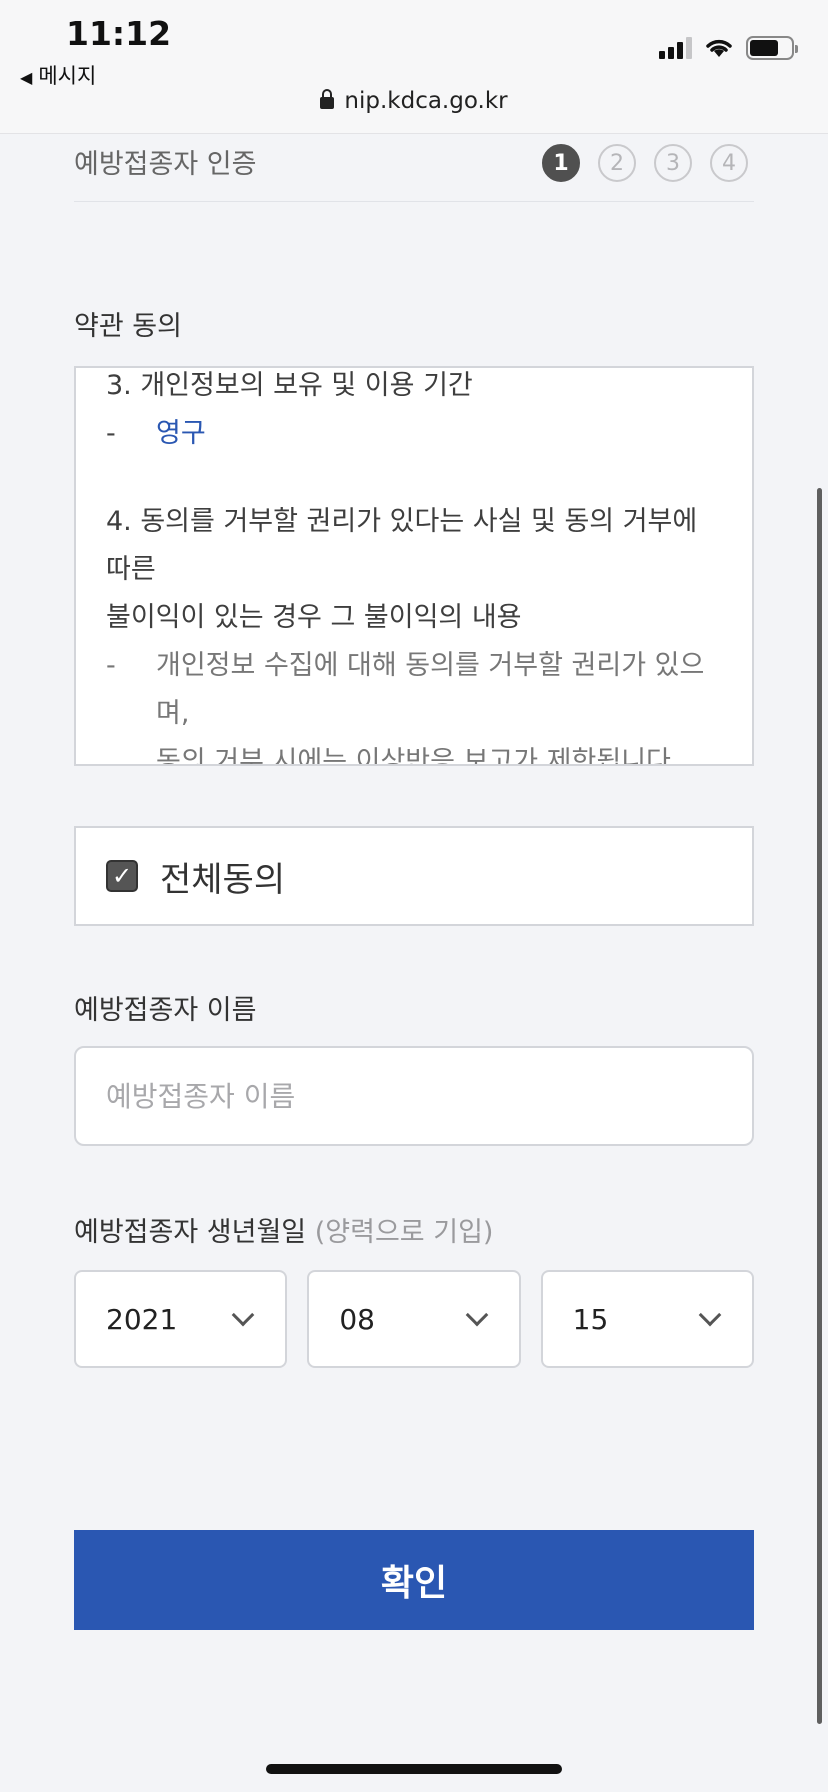  I want to click on step-1: 1, so click(561, 163).